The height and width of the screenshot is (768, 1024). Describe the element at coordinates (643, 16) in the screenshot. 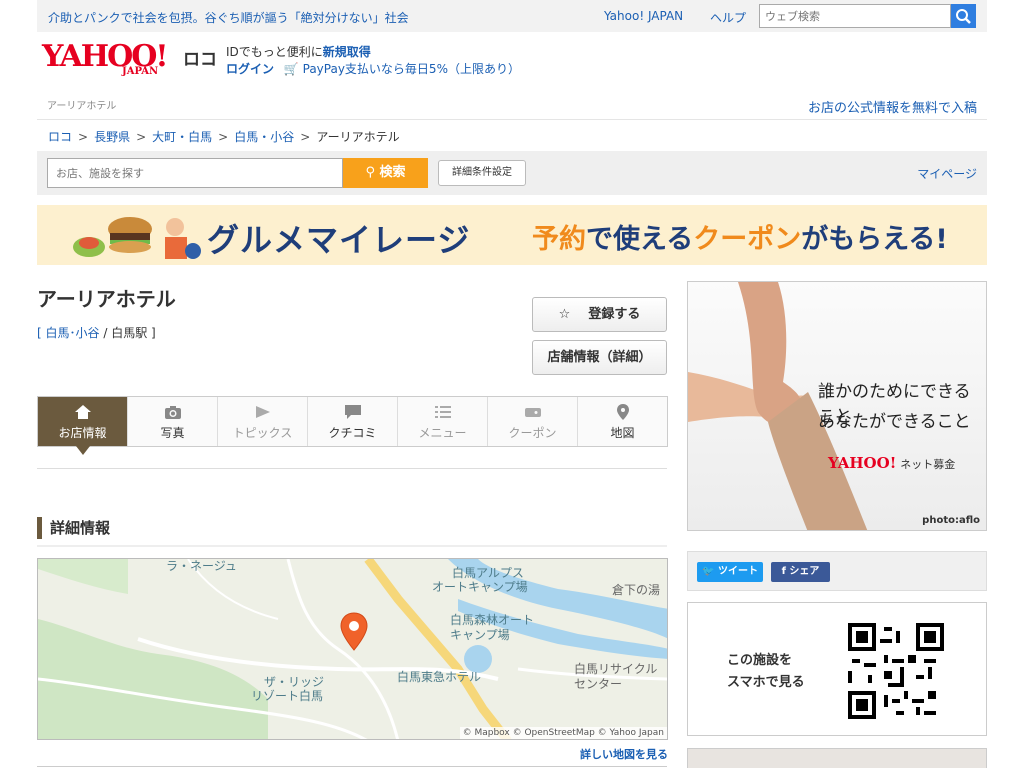

I see `yahoo-japan-link: Yahoo! JAPAN` at that location.